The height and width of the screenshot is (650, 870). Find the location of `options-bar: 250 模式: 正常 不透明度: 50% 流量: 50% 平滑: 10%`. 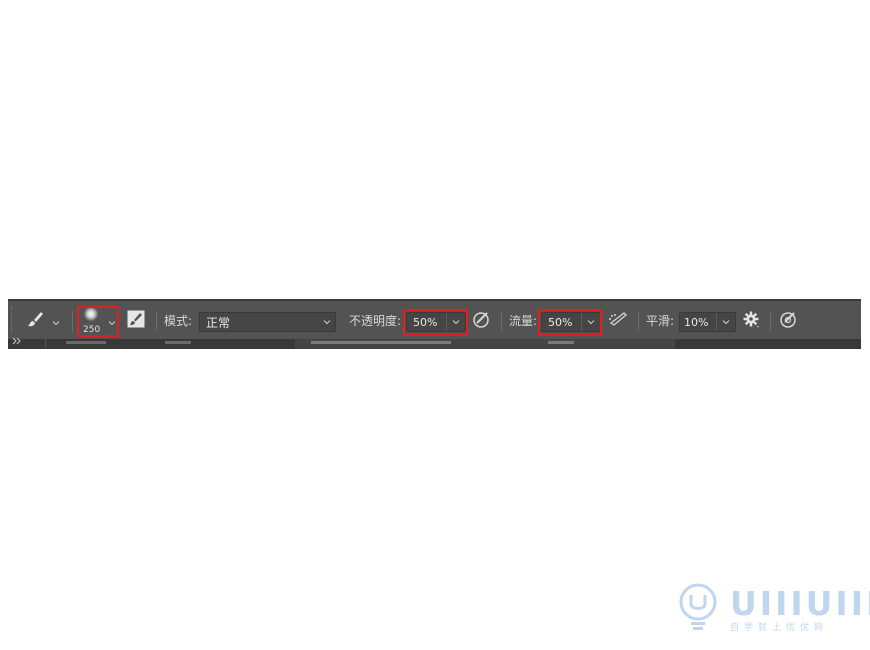

options-bar: 250 模式: 正常 不透明度: 50% 流量: 50% 平滑: 10% is located at coordinates (434, 319).